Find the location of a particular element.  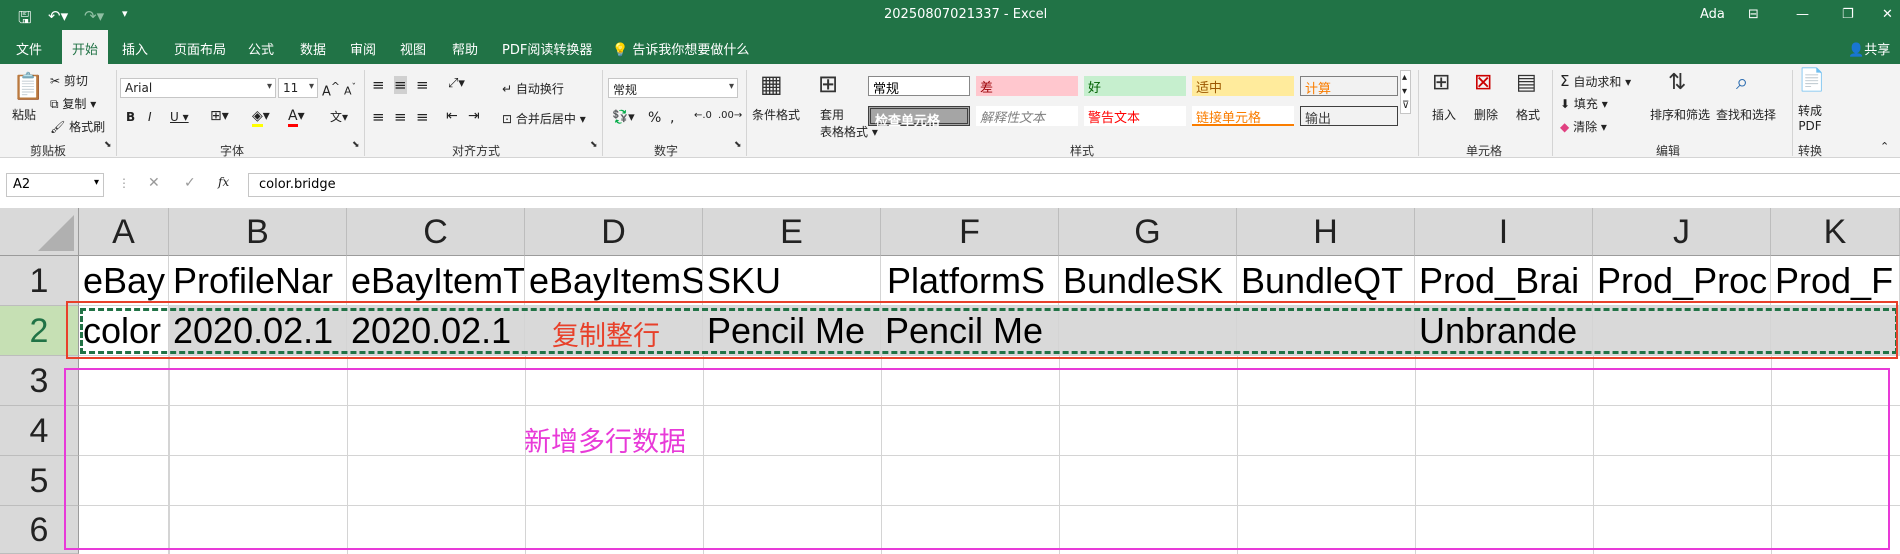

fill-color-icon: ◈▾ is located at coordinates (261, 117).